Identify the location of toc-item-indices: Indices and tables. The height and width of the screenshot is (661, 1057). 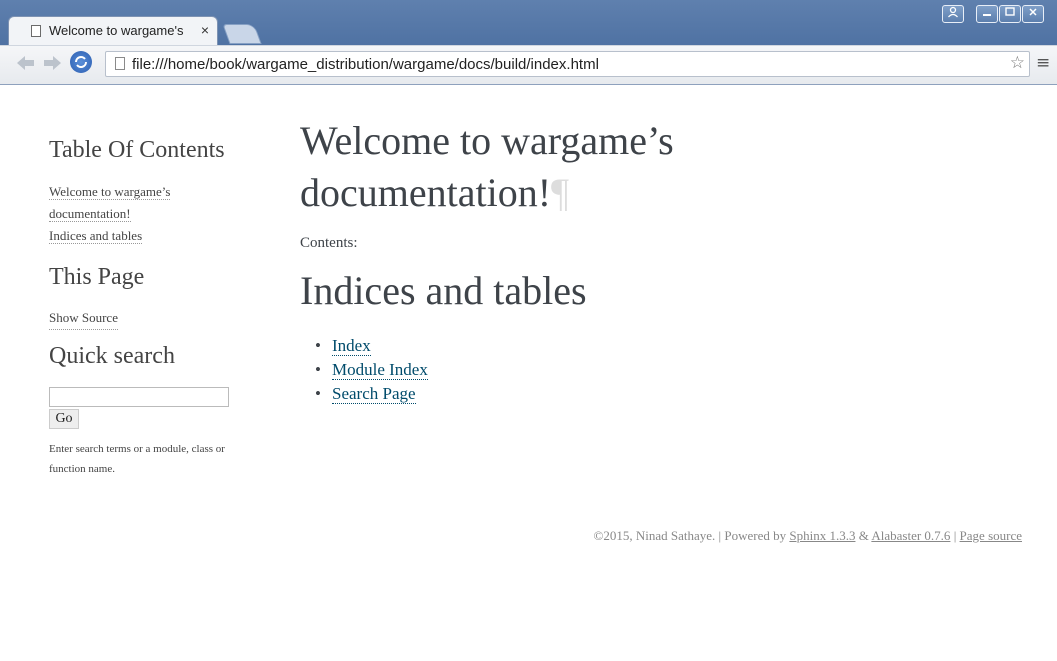
(96, 236).